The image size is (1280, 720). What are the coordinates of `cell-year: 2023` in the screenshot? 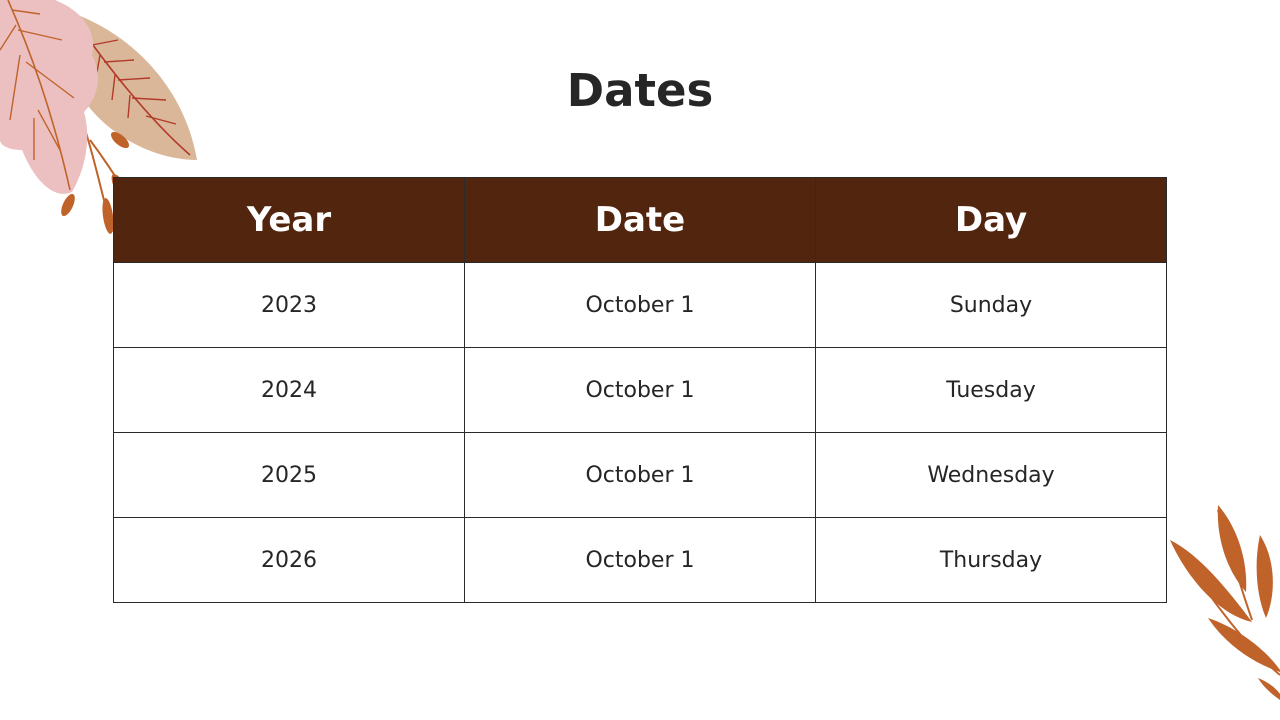 It's located at (289, 305).